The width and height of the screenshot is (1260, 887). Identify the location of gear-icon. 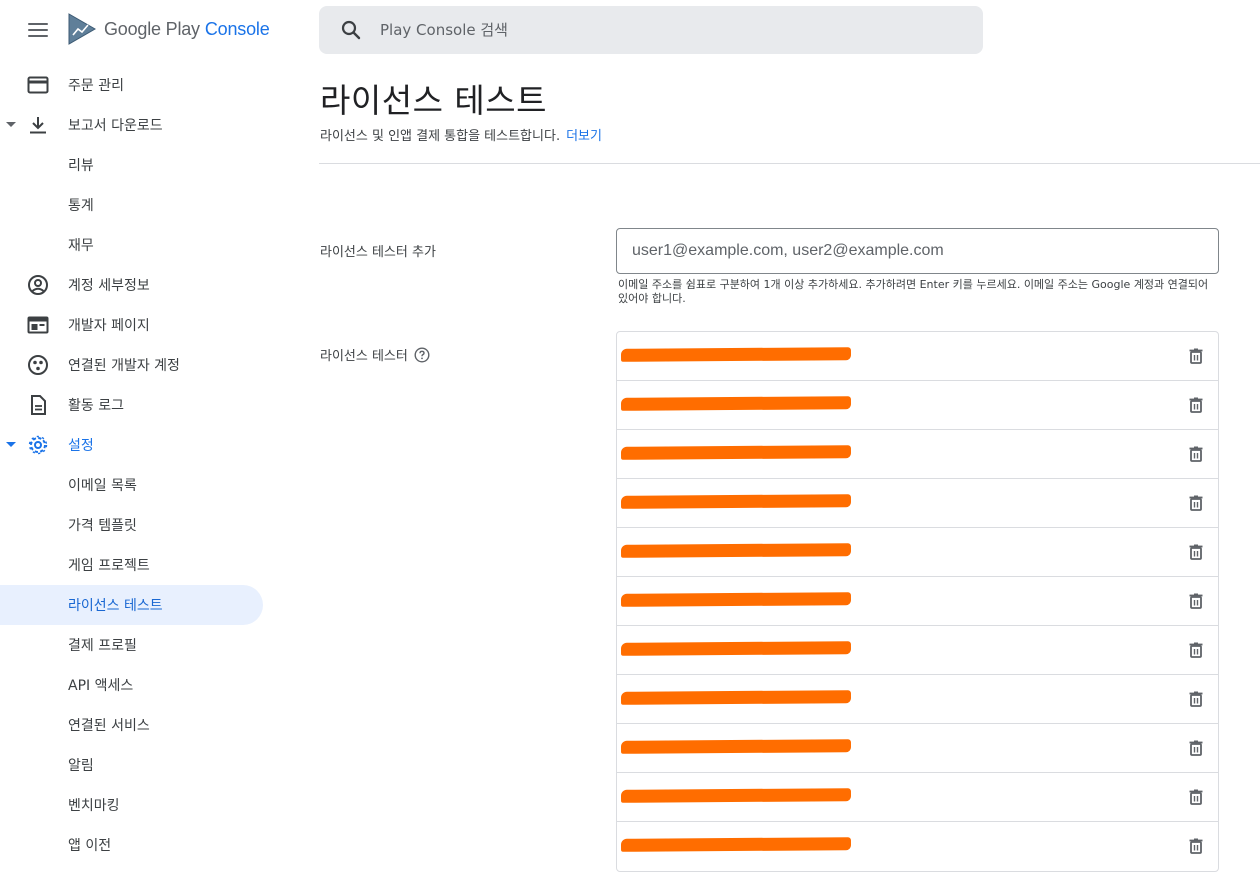
(38, 445).